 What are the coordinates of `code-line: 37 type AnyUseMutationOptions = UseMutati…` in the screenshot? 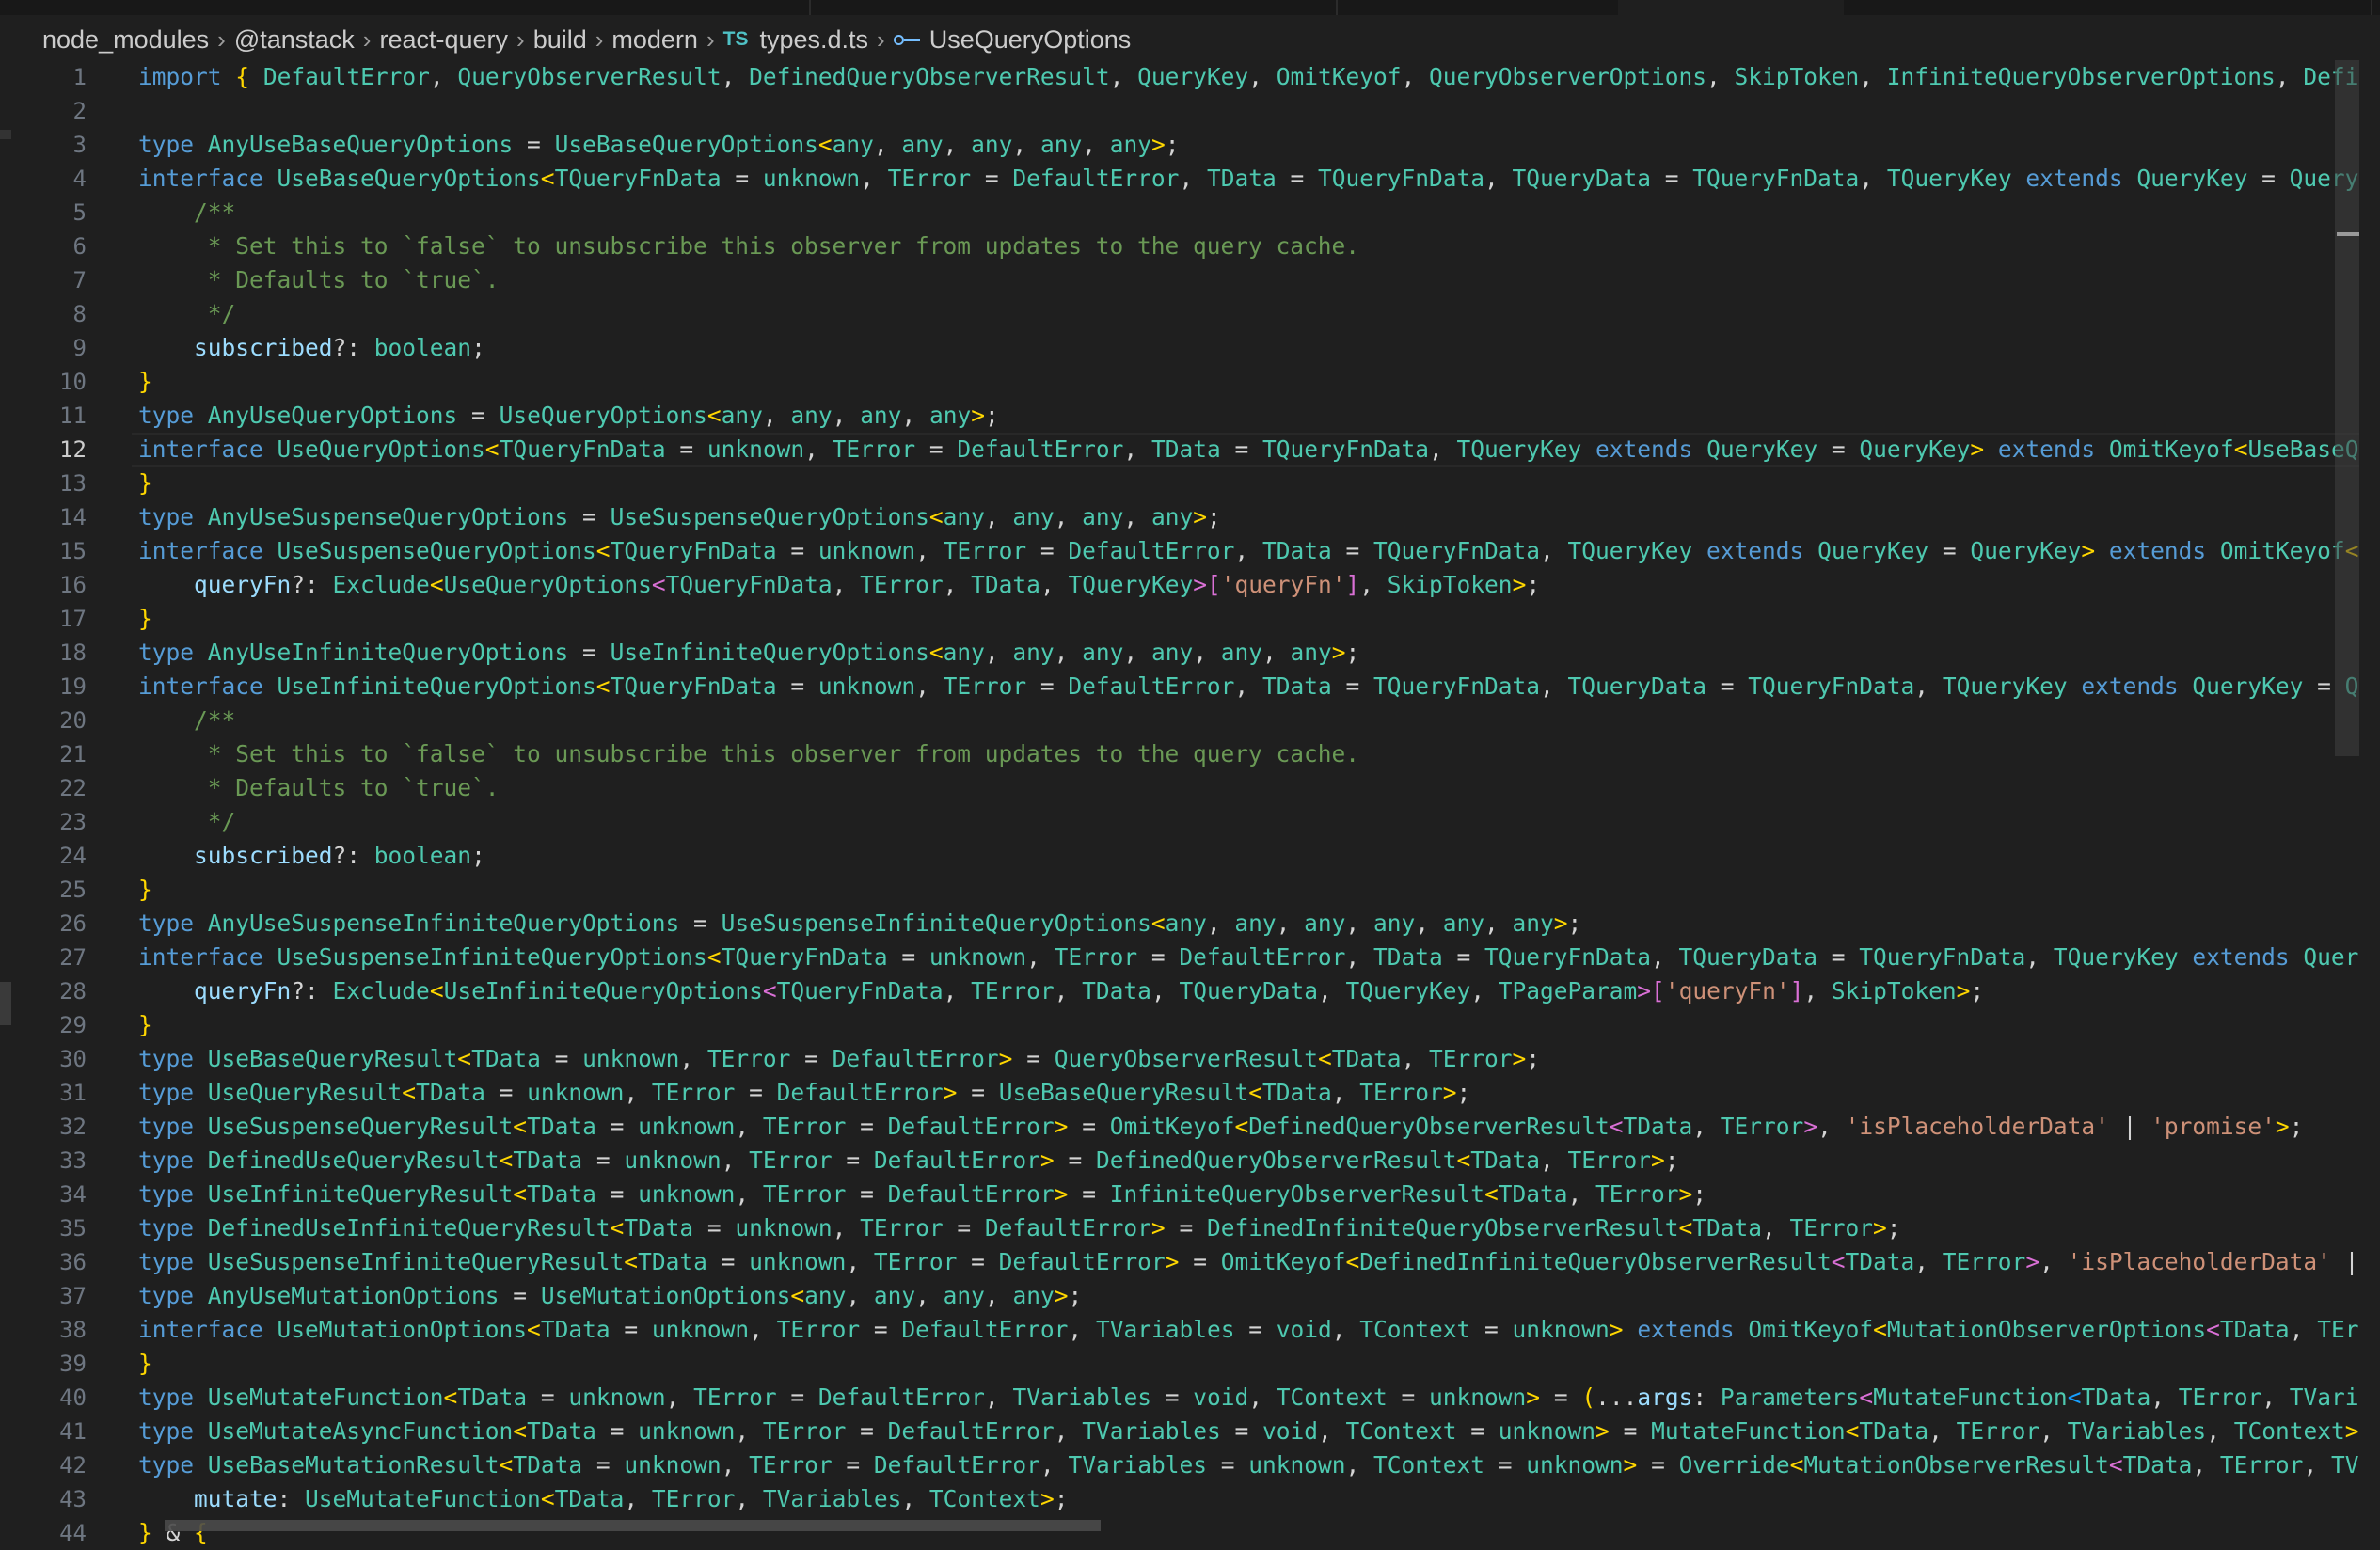 It's located at (1190, 1296).